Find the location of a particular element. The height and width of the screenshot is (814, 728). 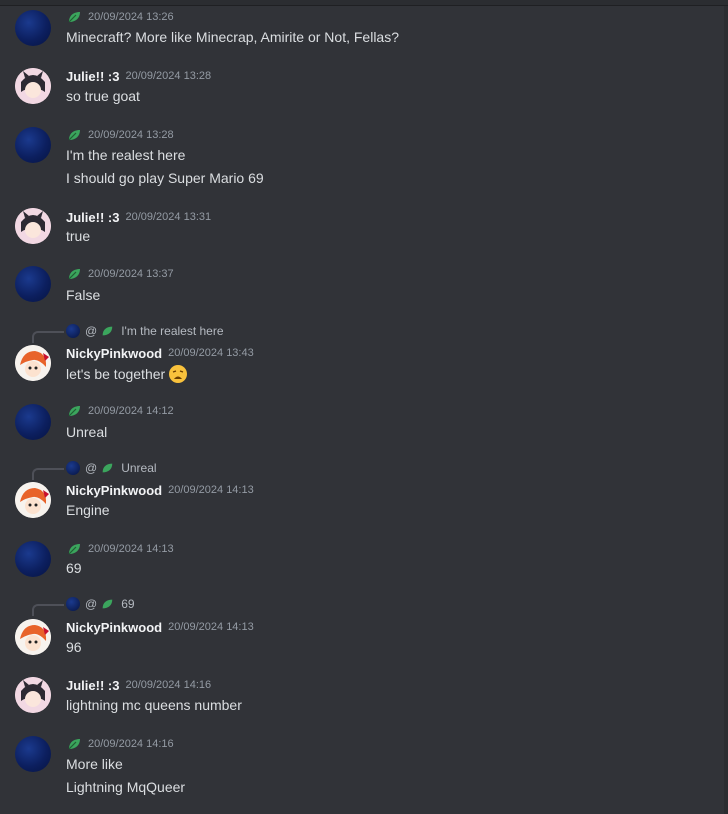

reply-preview: @ I'm the realest here is located at coordinates (145, 331).